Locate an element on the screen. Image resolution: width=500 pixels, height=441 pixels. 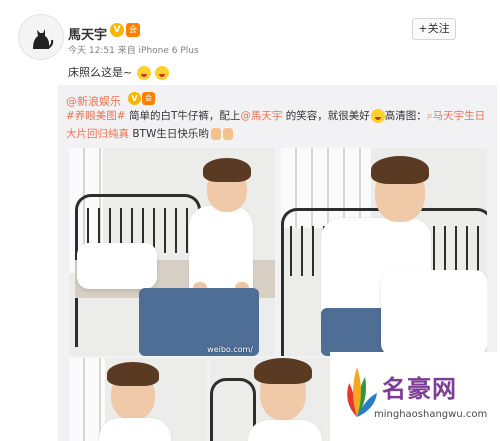
username: 馬天宇 is located at coordinates (87, 33).